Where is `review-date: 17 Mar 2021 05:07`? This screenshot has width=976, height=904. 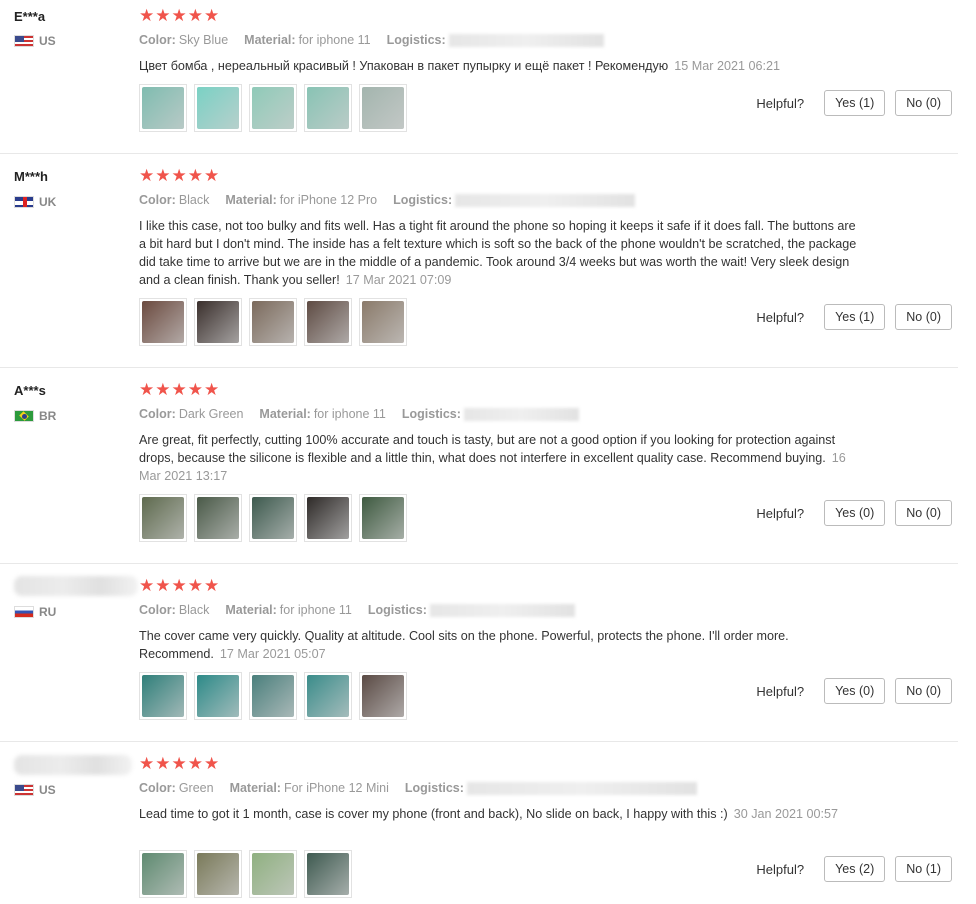
review-date: 17 Mar 2021 05:07 is located at coordinates (272, 654).